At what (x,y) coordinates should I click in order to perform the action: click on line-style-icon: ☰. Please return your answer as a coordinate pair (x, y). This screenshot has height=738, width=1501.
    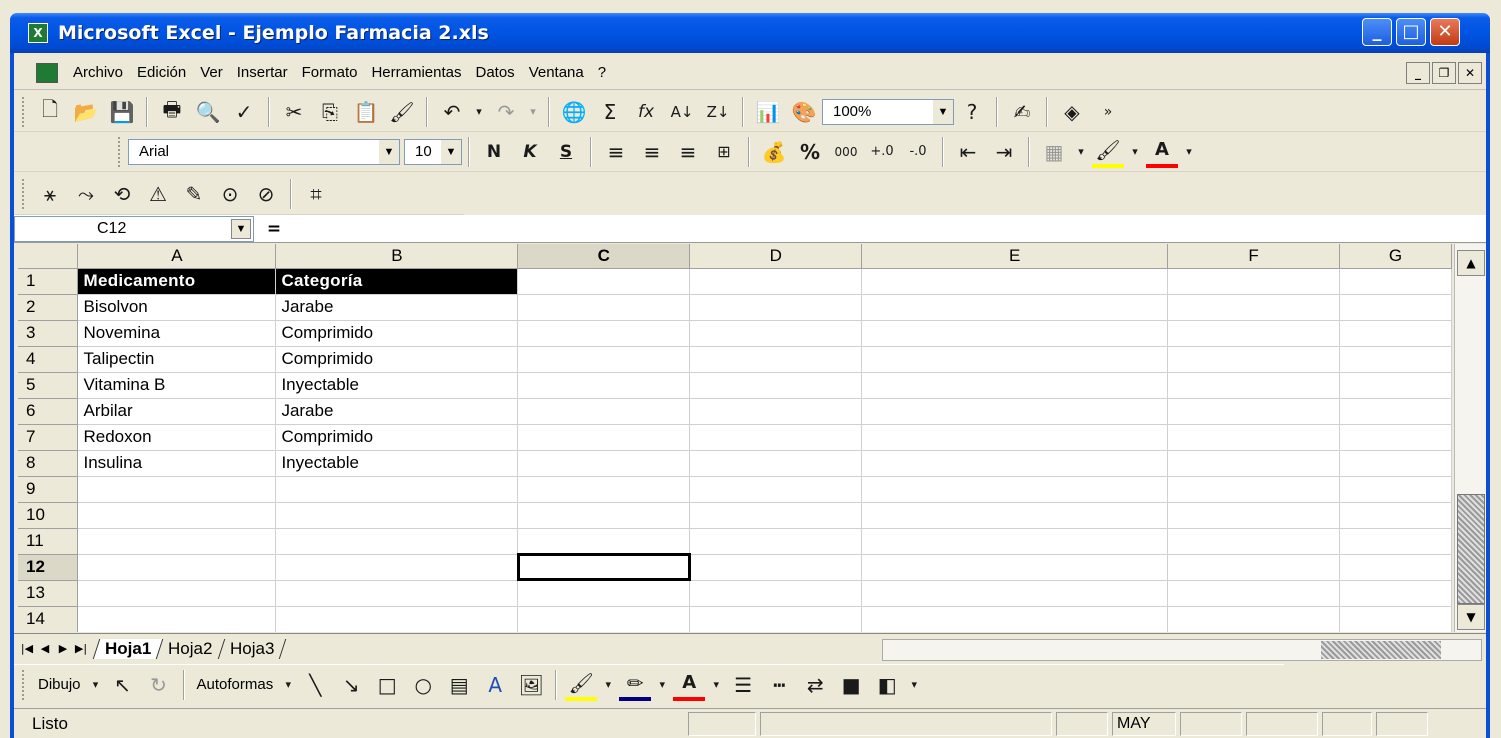
    Looking at the image, I should click on (743, 685).